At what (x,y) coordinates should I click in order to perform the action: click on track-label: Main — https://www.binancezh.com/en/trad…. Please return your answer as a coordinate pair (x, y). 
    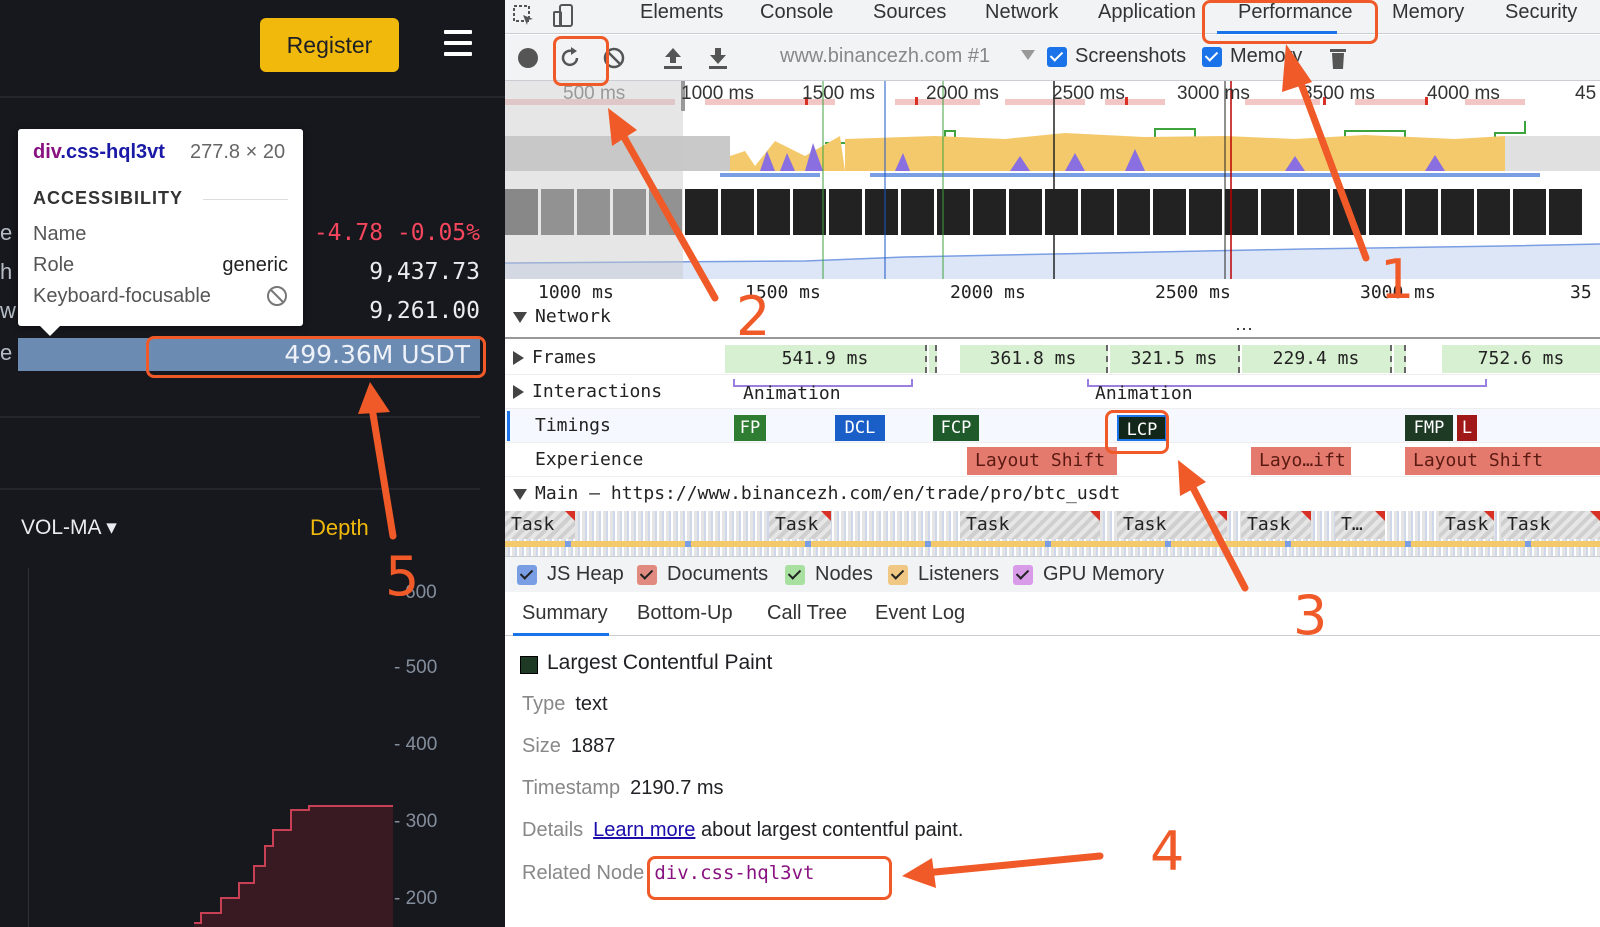
    Looking at the image, I should click on (828, 493).